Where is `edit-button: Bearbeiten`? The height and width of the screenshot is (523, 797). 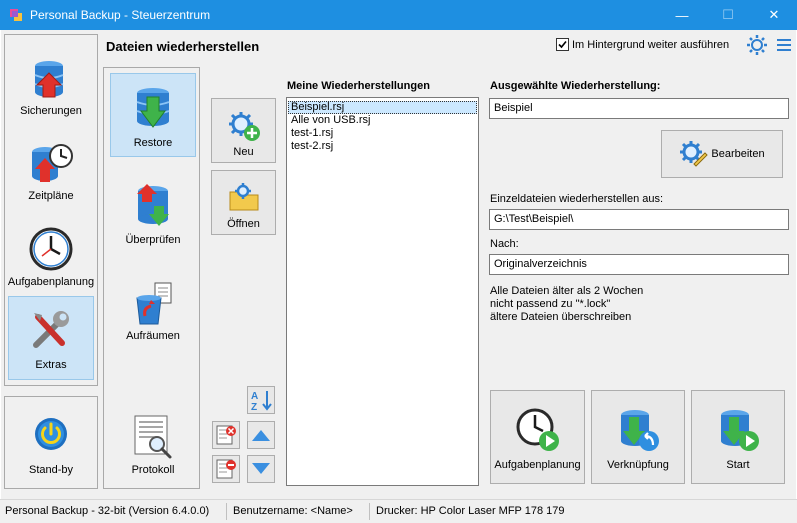 edit-button: Bearbeiten is located at coordinates (722, 154).